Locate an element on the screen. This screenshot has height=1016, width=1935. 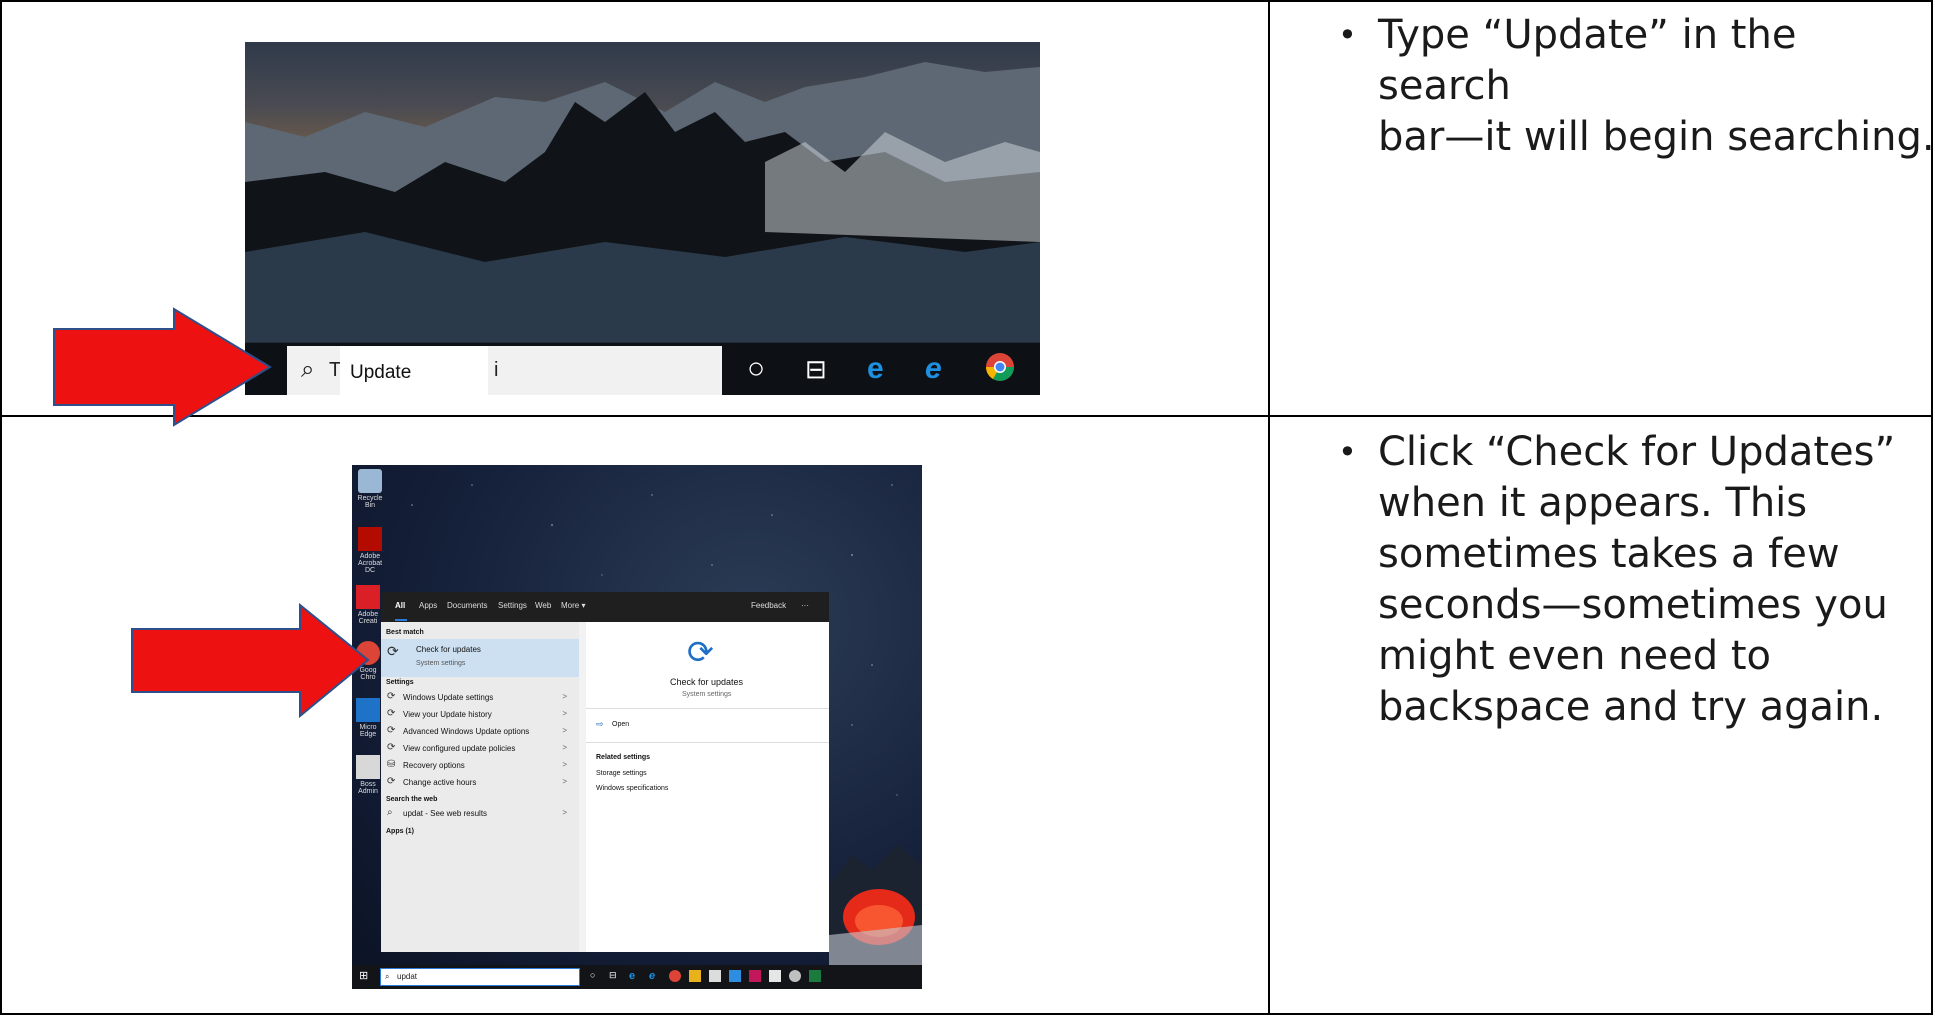
app-icon is located at coordinates (795, 976).